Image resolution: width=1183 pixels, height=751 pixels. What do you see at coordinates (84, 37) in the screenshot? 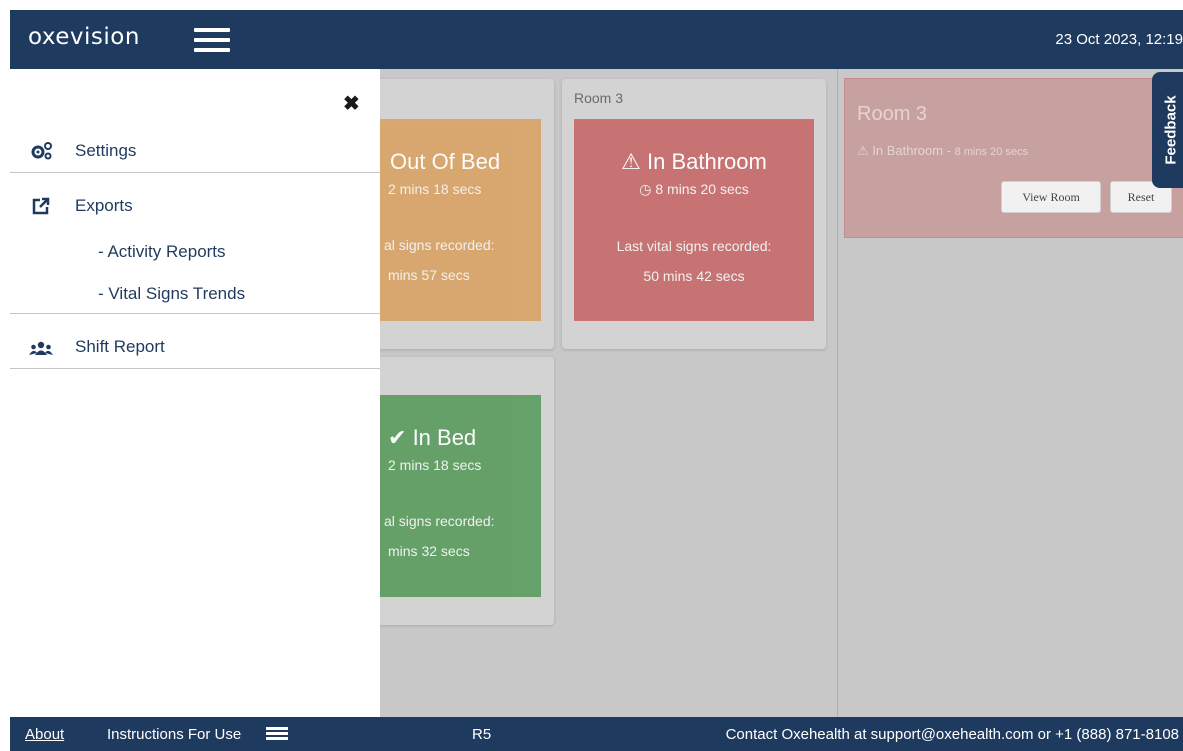
I see `oxevision-logo: oxevision` at bounding box center [84, 37].